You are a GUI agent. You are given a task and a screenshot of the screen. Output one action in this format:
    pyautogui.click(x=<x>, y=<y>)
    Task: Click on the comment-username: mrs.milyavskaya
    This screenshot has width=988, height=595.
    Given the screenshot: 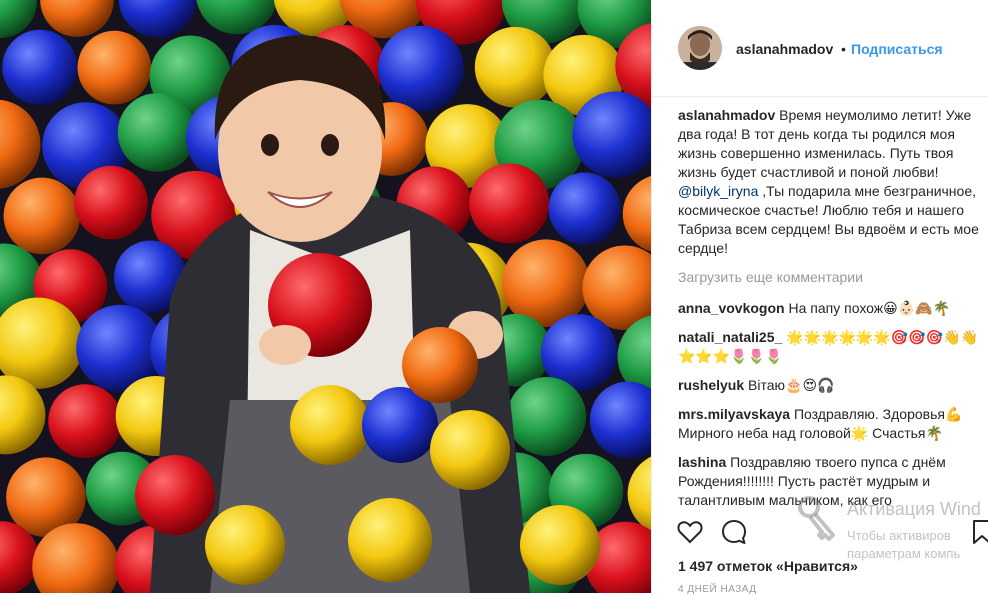 What is the action you would take?
    pyautogui.click(x=734, y=414)
    